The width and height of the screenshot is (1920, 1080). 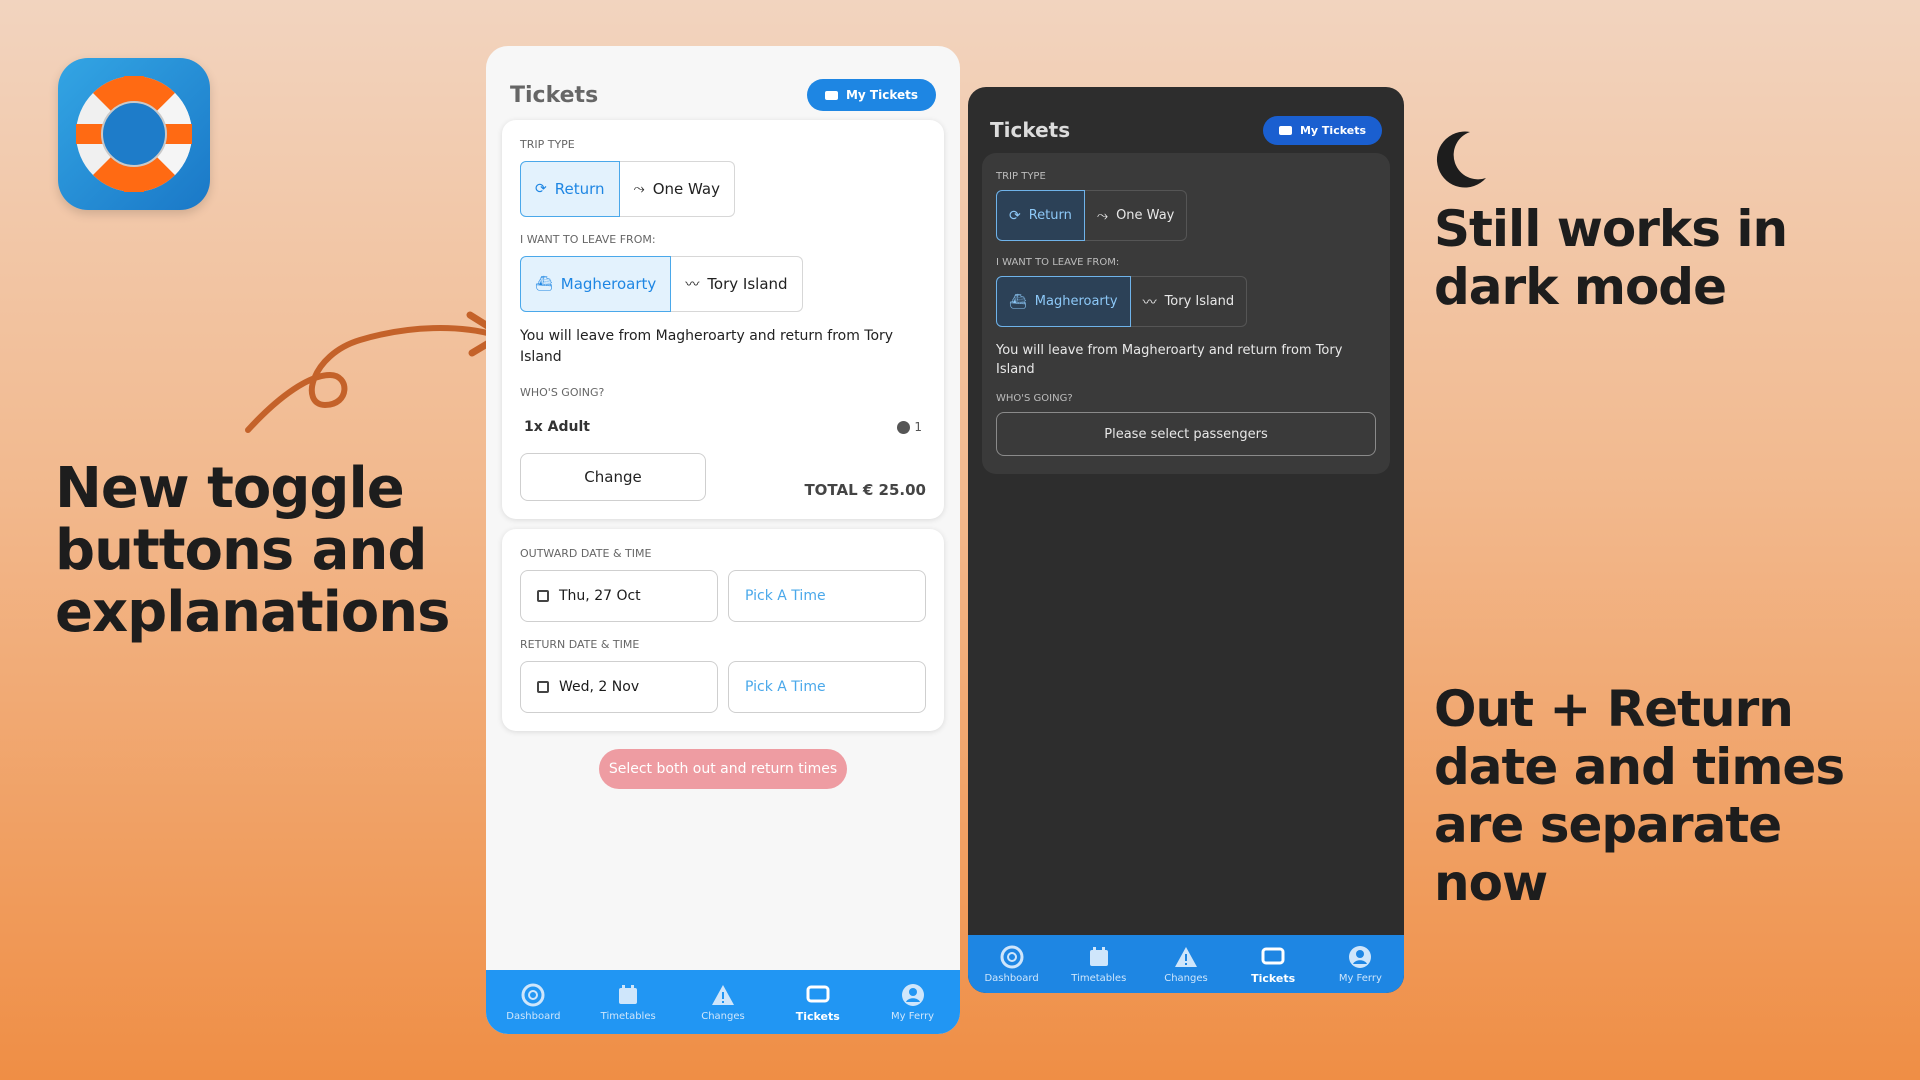 I want to click on return-date-field: Wed, 2 Nov, so click(x=619, y=687).